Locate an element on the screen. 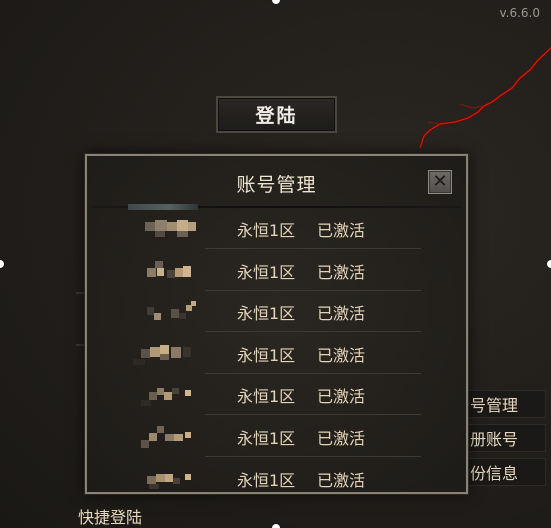 This screenshot has height=528, width=551. register-account-button: 册账号 is located at coordinates (506, 438).